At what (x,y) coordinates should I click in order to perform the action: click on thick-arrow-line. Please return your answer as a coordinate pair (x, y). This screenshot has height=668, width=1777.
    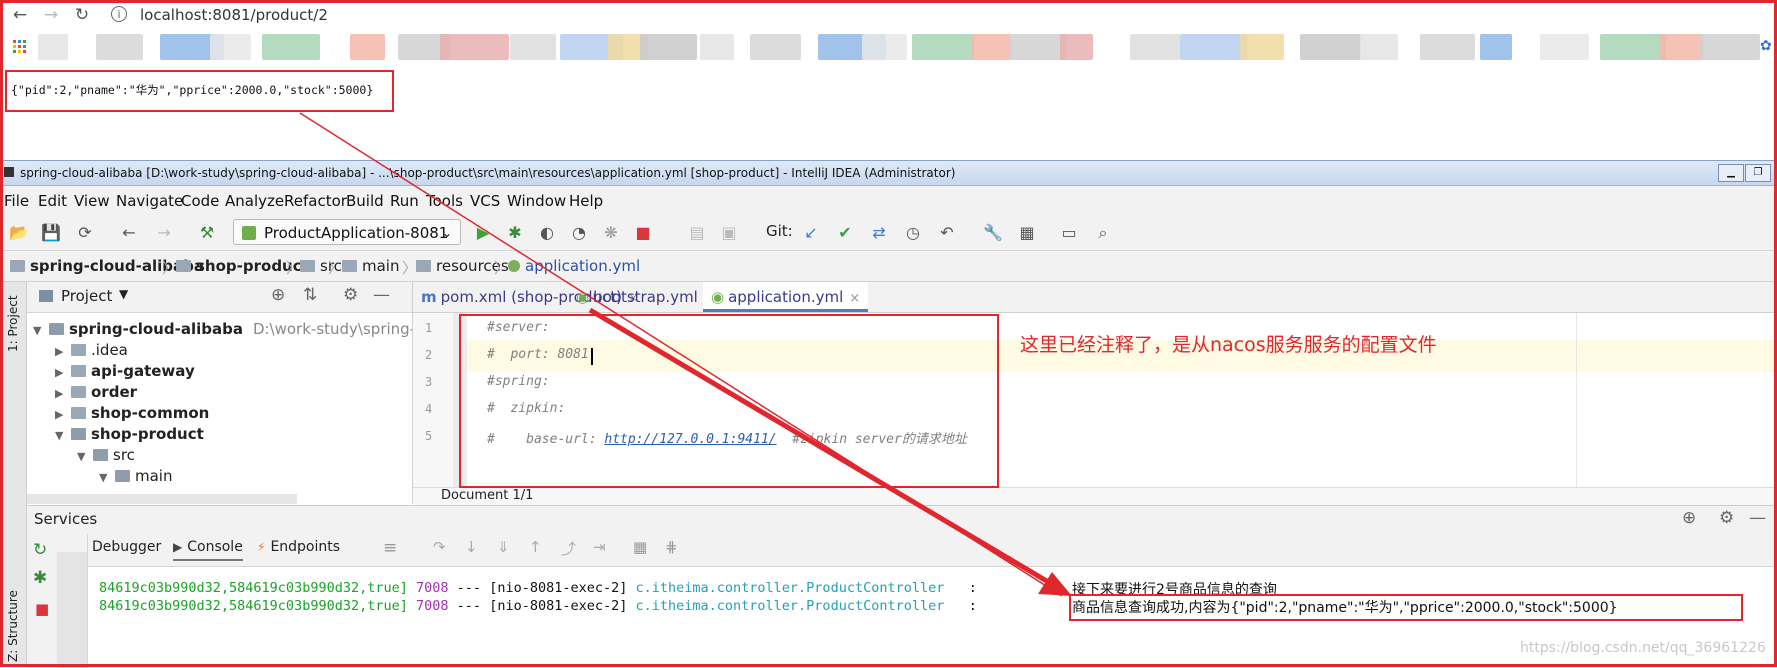
    Looking at the image, I should click on (820, 446).